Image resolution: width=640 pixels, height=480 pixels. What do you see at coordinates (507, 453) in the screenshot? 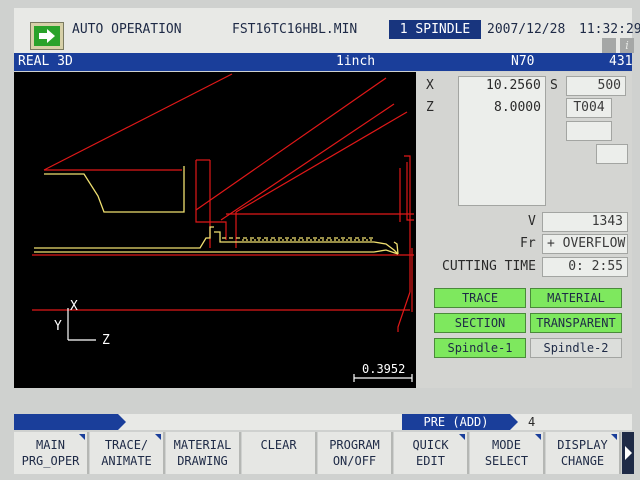
I see `mode-select-key: MODE SELECT` at bounding box center [507, 453].